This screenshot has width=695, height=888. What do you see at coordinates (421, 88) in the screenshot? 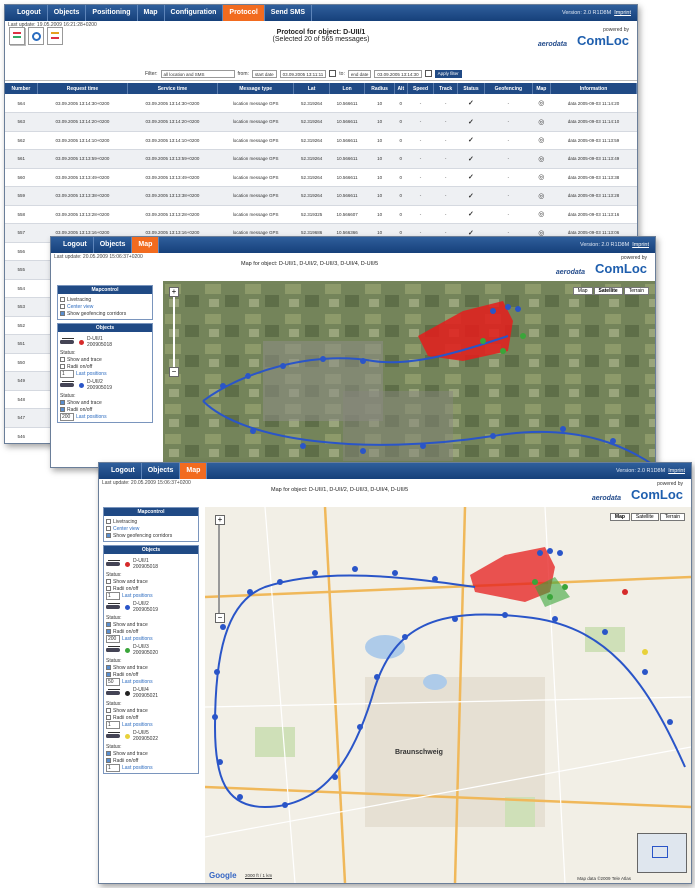
I see `column-header: Speed` at bounding box center [421, 88].